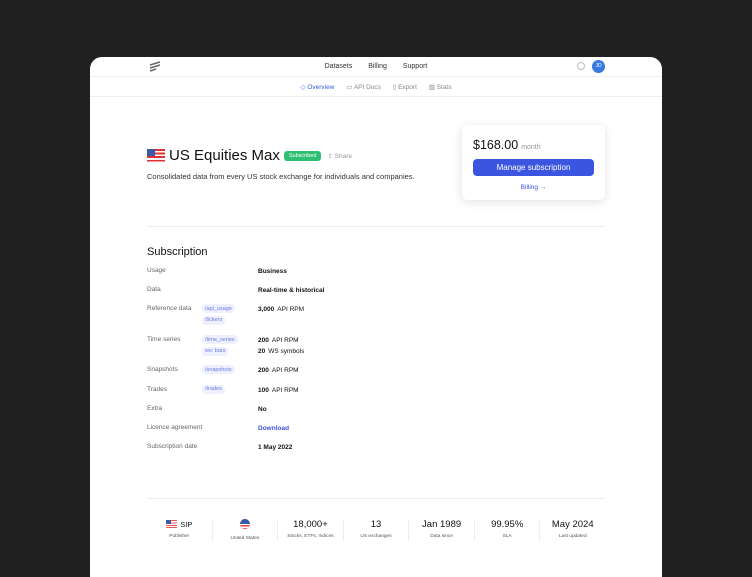 The height and width of the screenshot is (577, 752). What do you see at coordinates (572, 536) in the screenshot?
I see `stat-label: Last updated` at bounding box center [572, 536].